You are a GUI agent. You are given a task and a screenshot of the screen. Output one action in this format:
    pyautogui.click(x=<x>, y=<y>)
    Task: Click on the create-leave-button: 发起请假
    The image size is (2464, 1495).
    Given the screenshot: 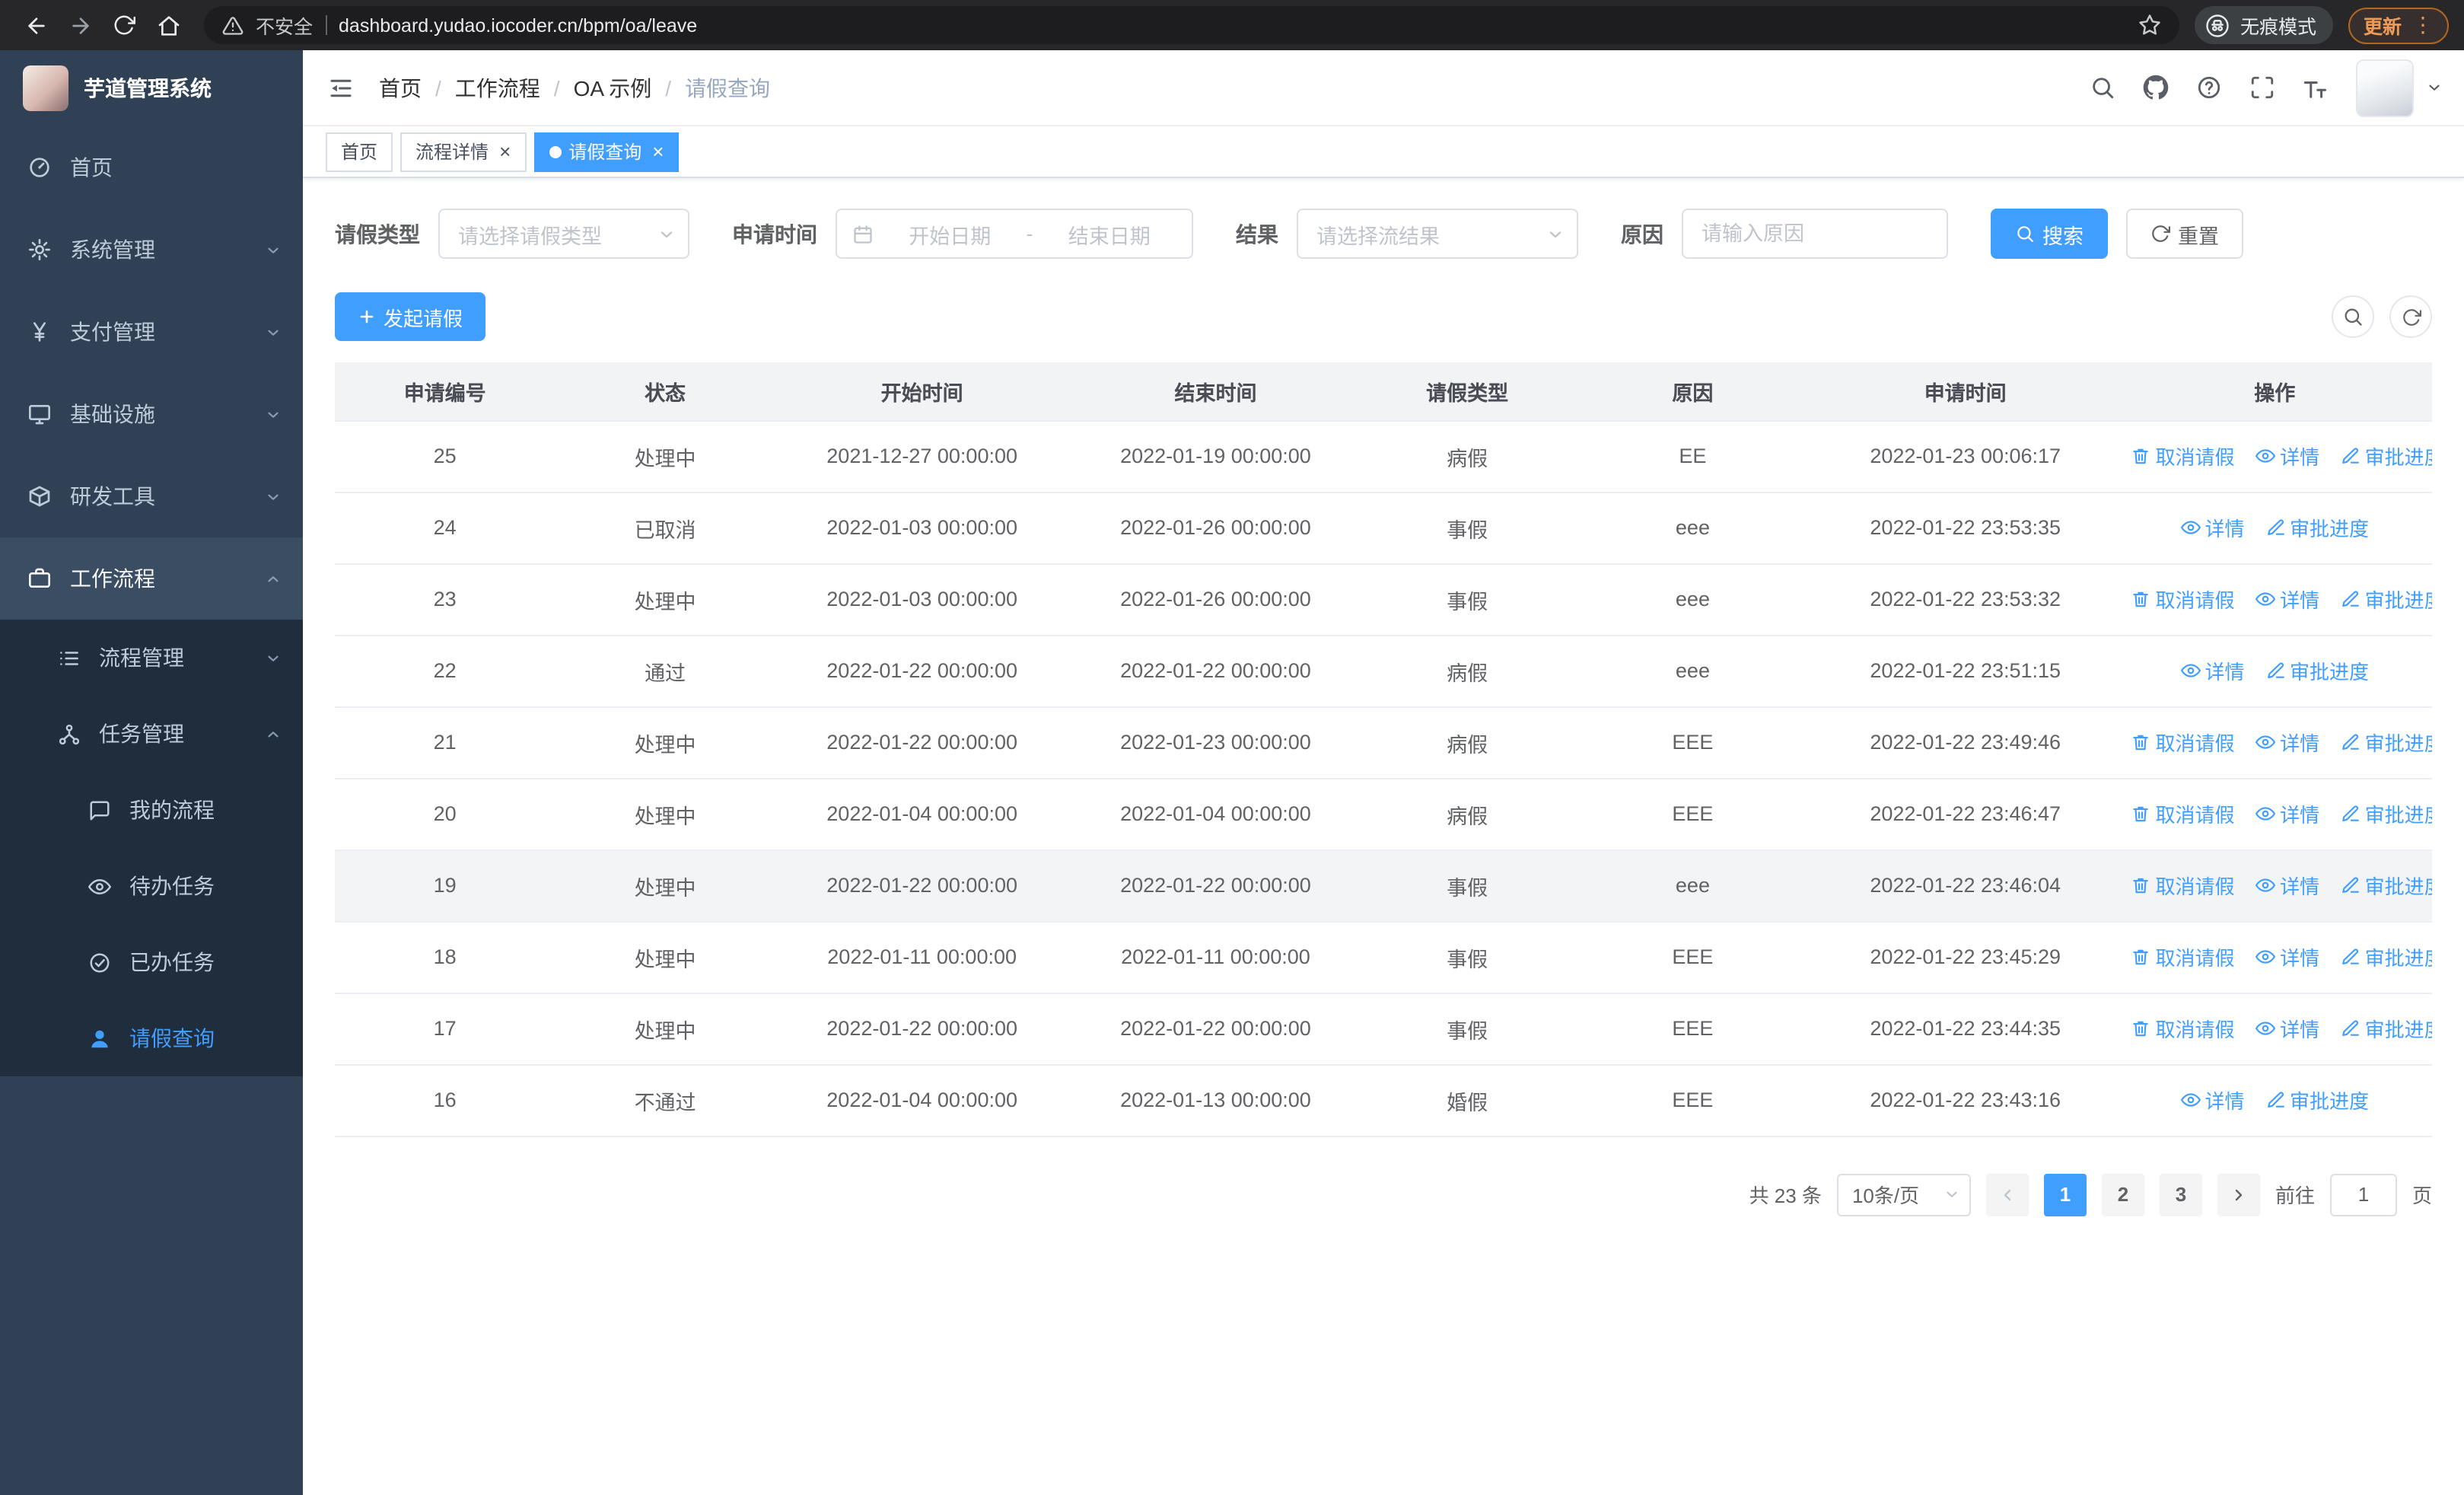 What is the action you would take?
    pyautogui.click(x=410, y=317)
    